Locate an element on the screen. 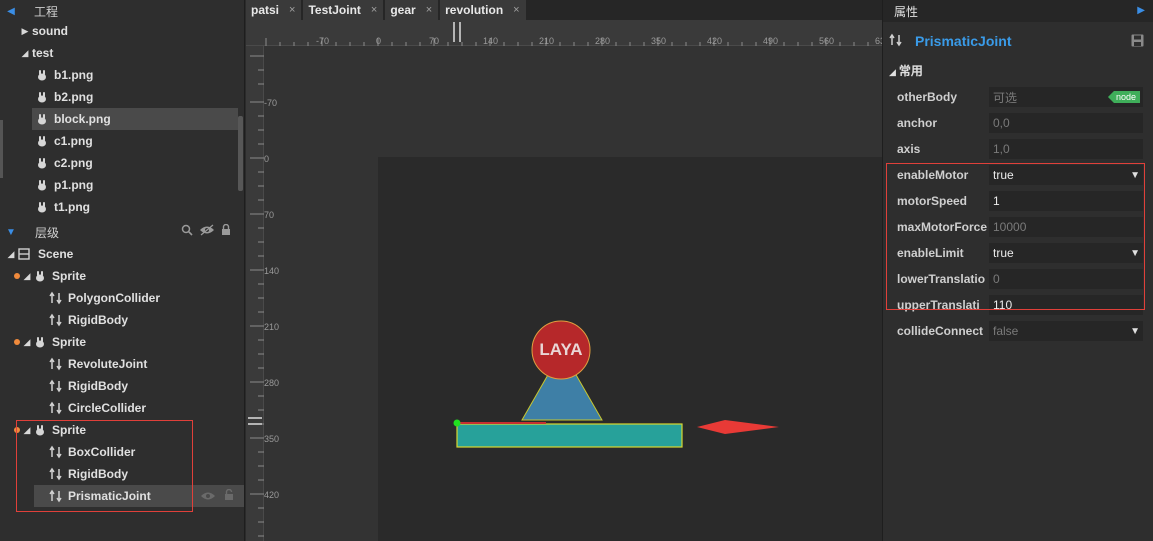  prop-label: collideConnect is located at coordinates (940, 331).